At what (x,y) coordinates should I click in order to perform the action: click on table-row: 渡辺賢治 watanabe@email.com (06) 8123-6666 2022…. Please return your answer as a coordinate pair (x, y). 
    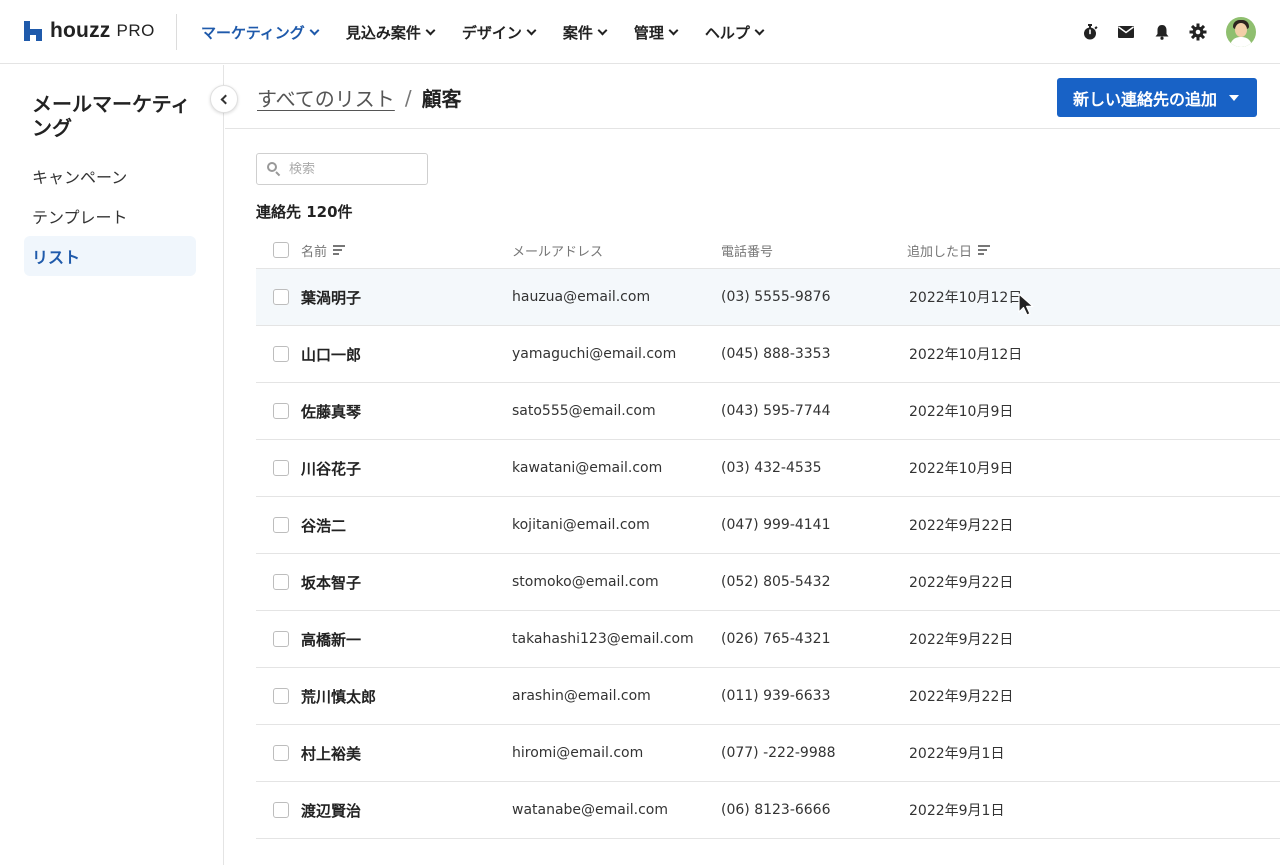
    Looking at the image, I should click on (768, 810).